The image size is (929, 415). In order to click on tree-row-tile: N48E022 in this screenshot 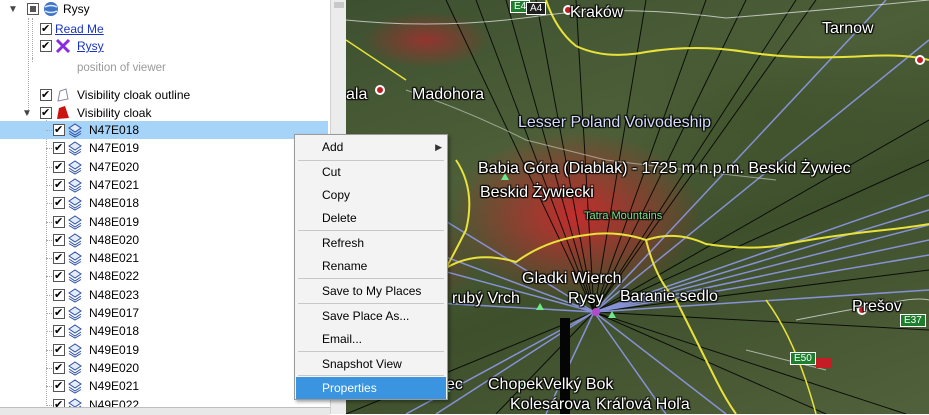, I will do `click(164, 276)`.